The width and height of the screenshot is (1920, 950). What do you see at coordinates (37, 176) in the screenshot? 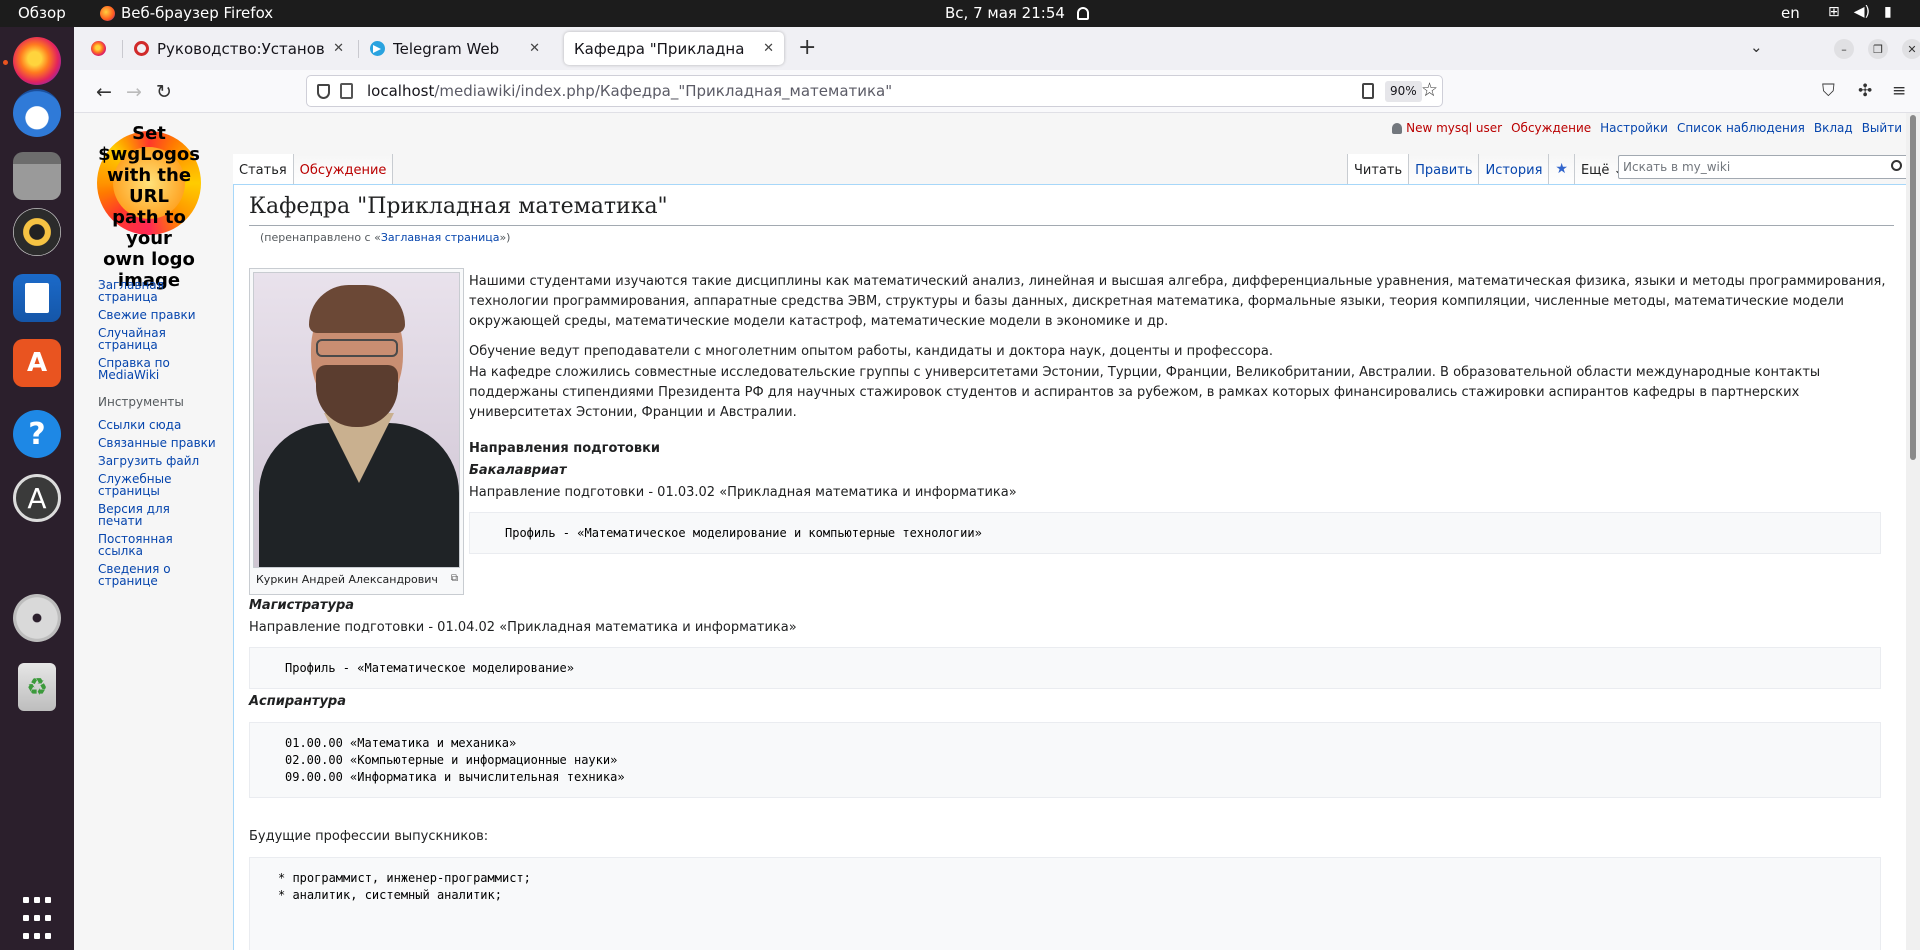
I see `files-dock-icon` at bounding box center [37, 176].